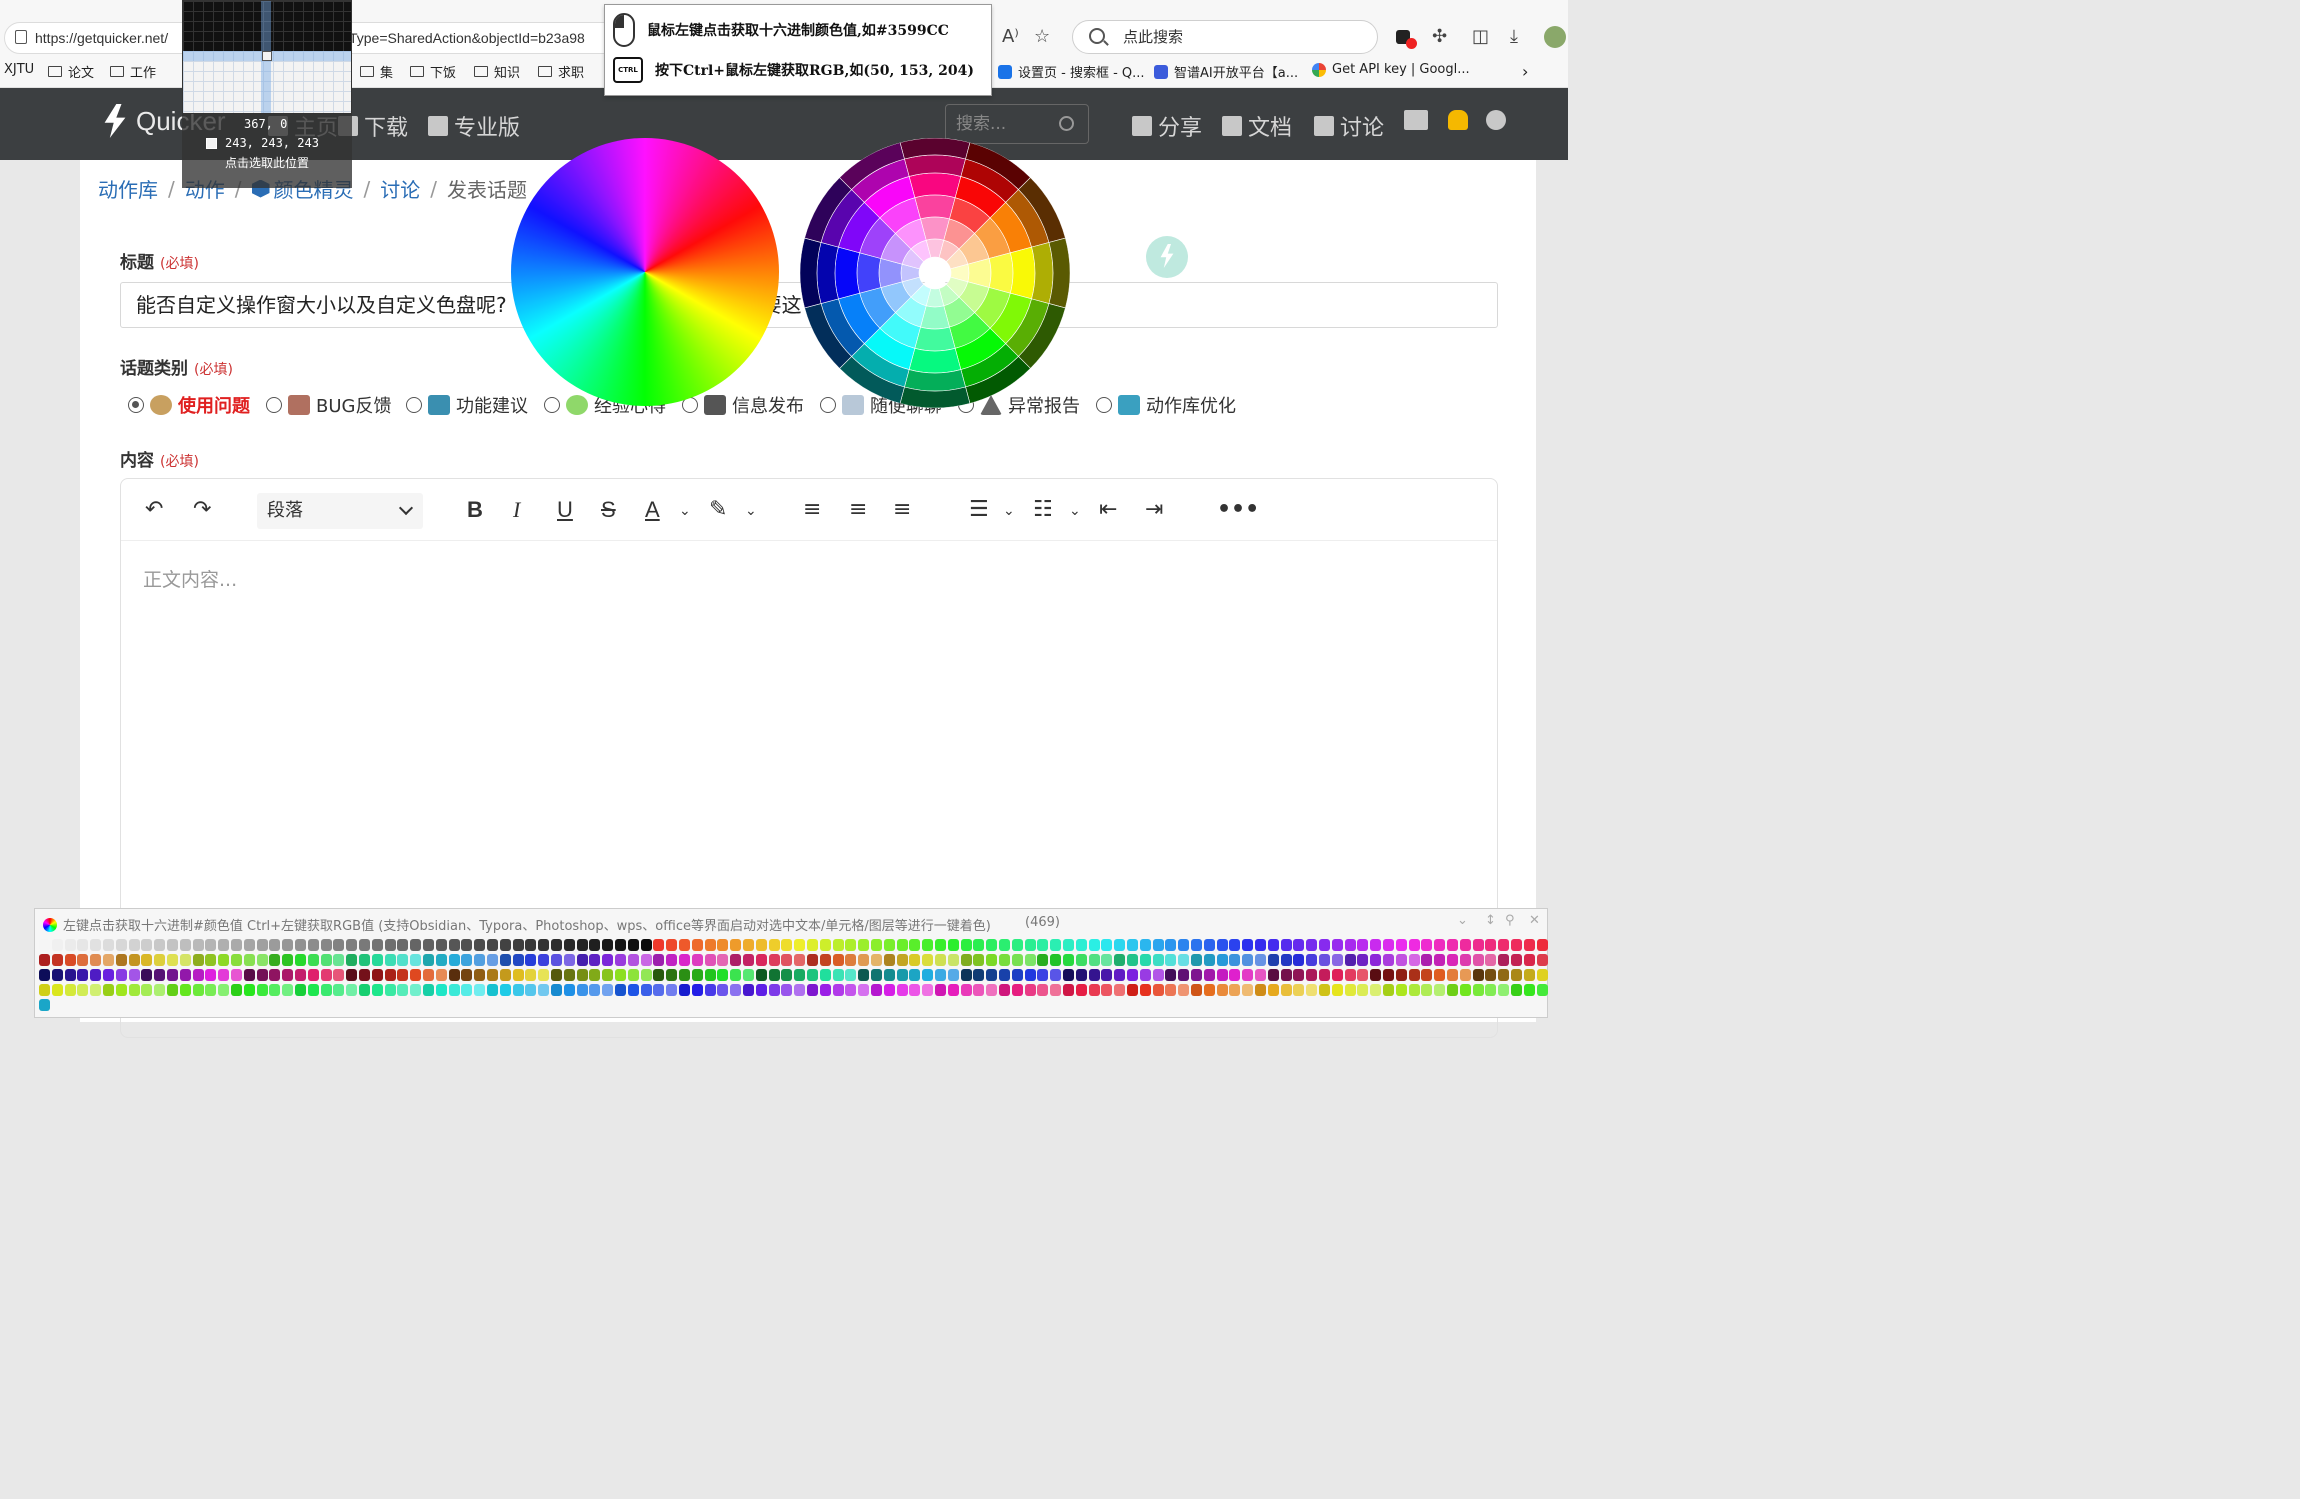 The width and height of the screenshot is (2300, 1499). Describe the element at coordinates (71, 71) in the screenshot. I see `bookmark-folder-papers: 论文` at that location.